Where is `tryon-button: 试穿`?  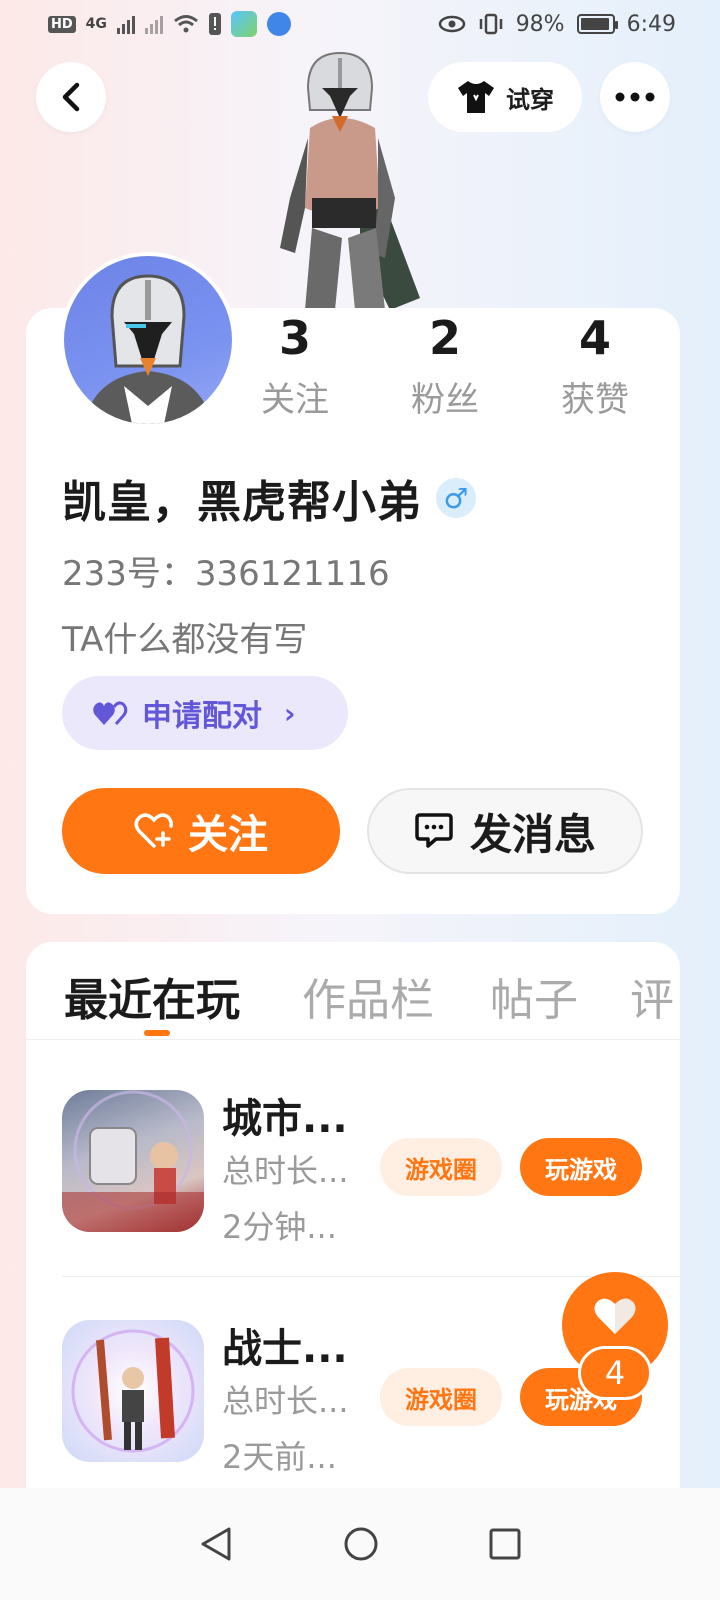
tryon-button: 试穿 is located at coordinates (505, 97).